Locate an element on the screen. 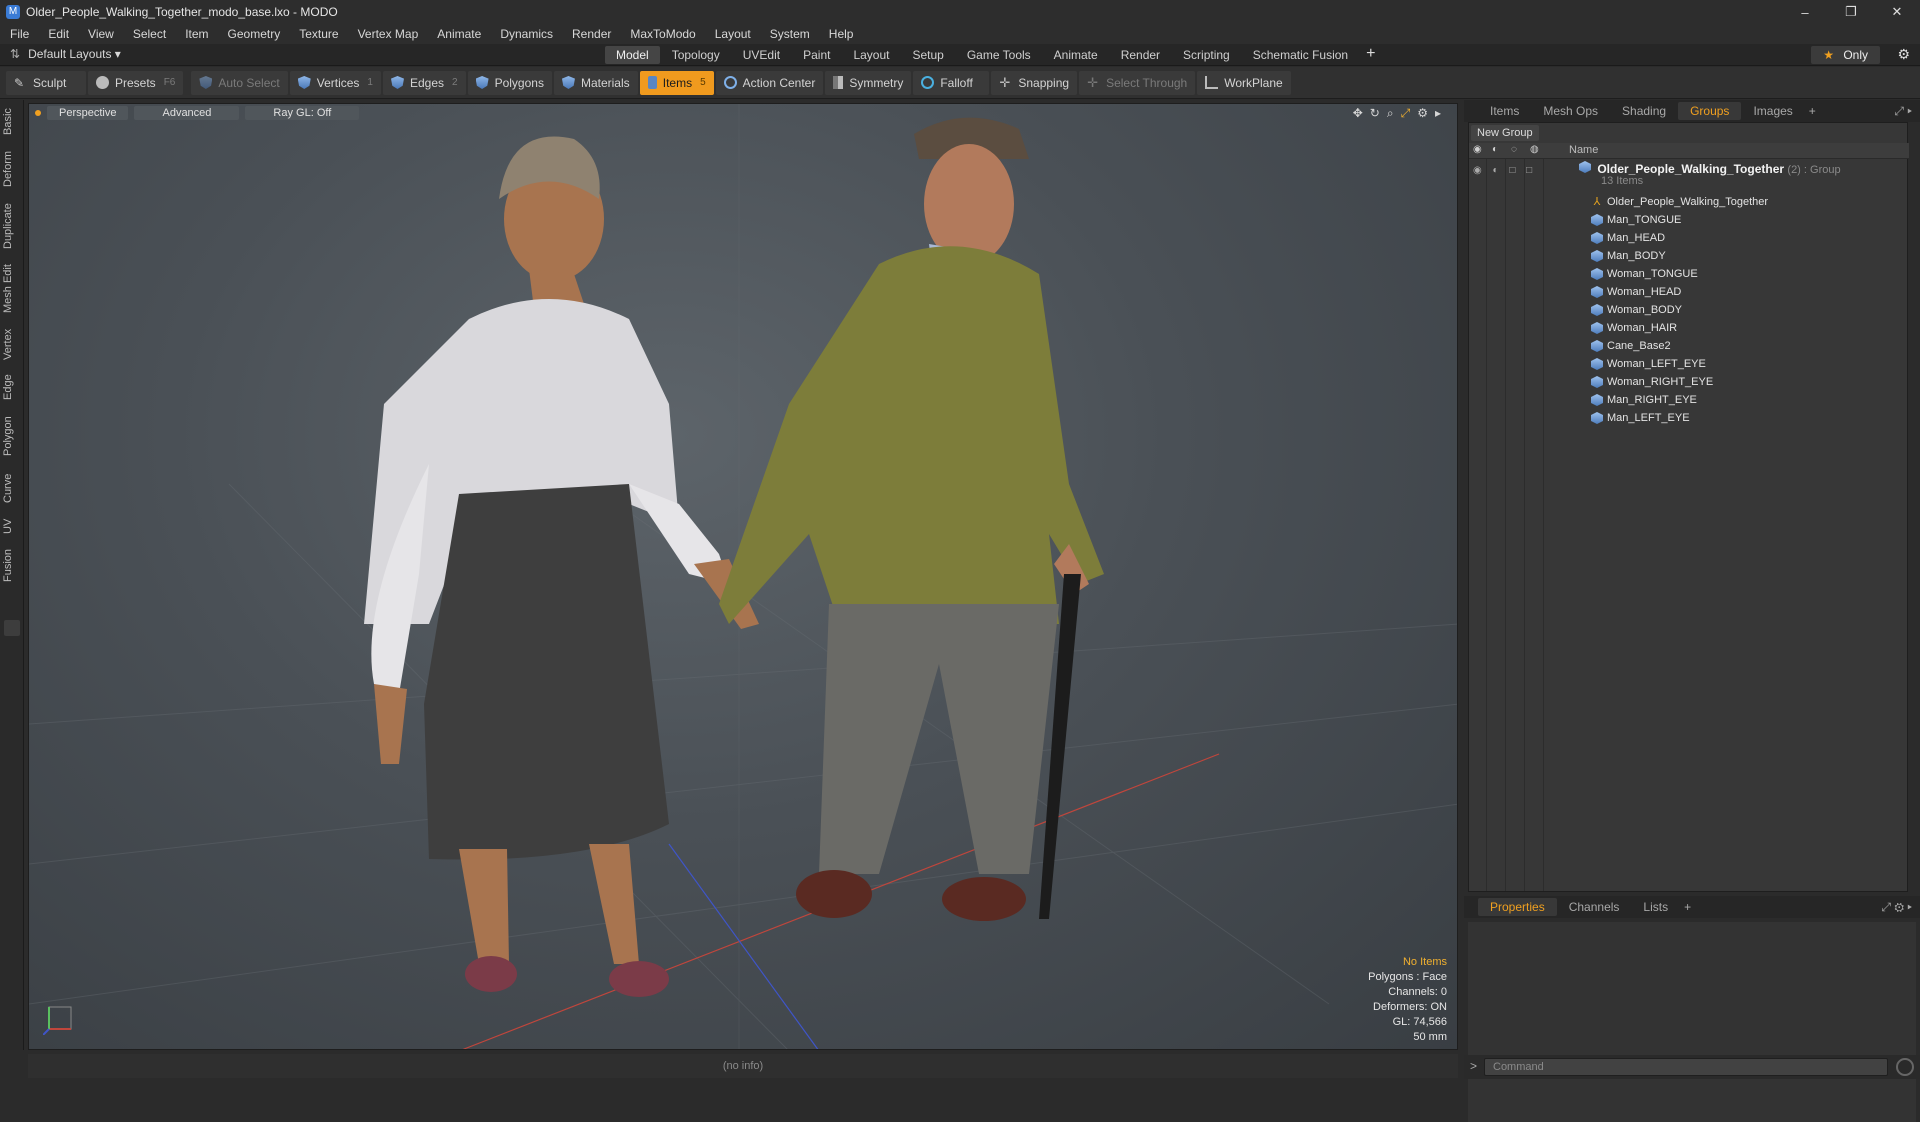  rotate-icon: ↻ is located at coordinates (1375, 113).